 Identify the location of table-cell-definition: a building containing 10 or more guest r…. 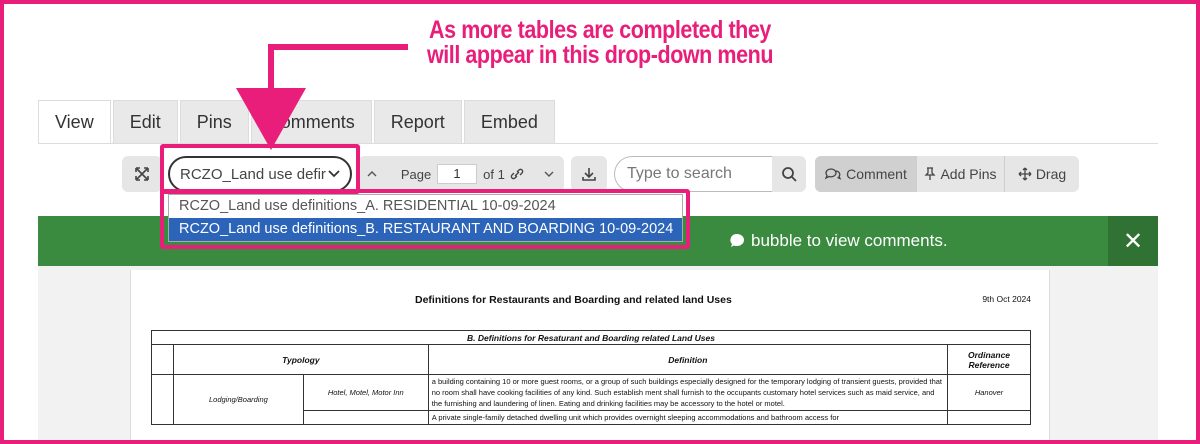
(688, 392).